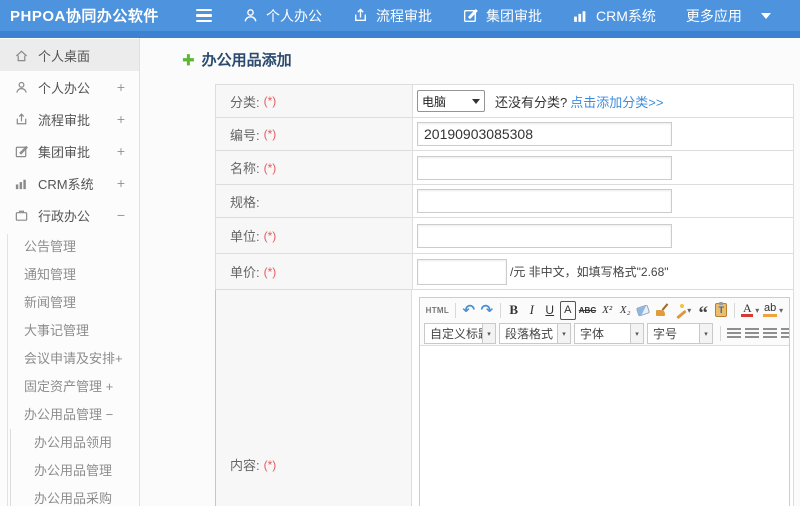  Describe the element at coordinates (20, 184) in the screenshot. I see `chart-icon` at that location.